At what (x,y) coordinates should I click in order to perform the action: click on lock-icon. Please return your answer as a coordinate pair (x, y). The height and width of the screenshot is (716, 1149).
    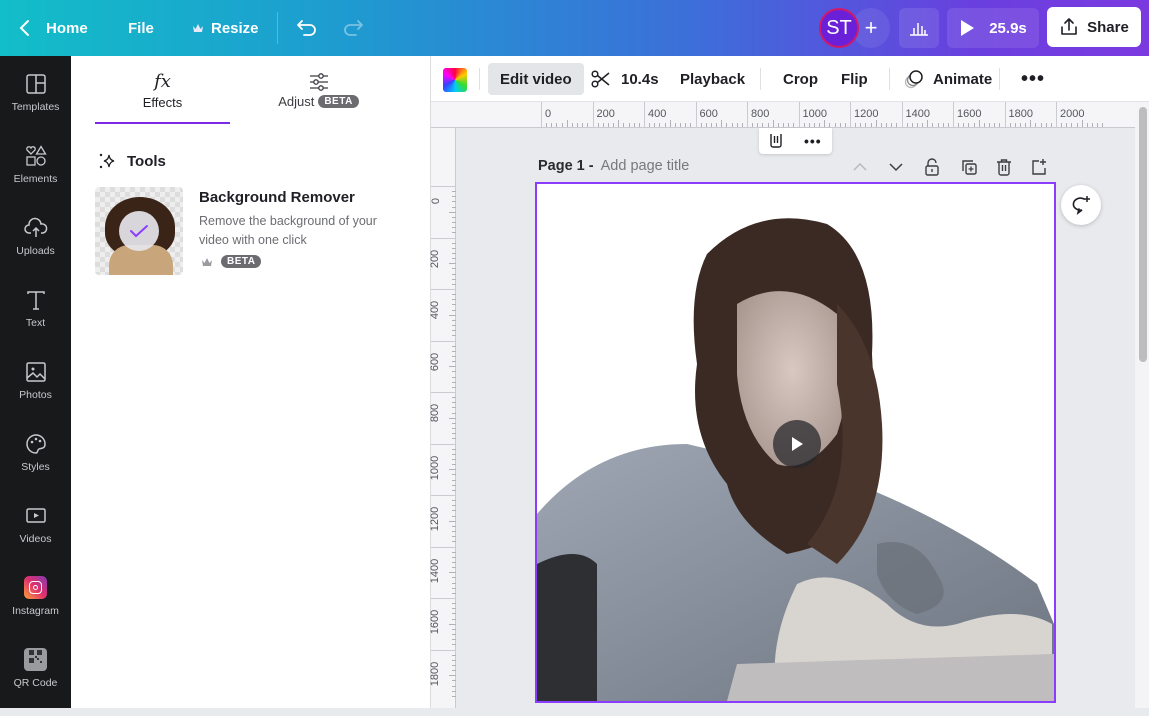
    Looking at the image, I should click on (932, 167).